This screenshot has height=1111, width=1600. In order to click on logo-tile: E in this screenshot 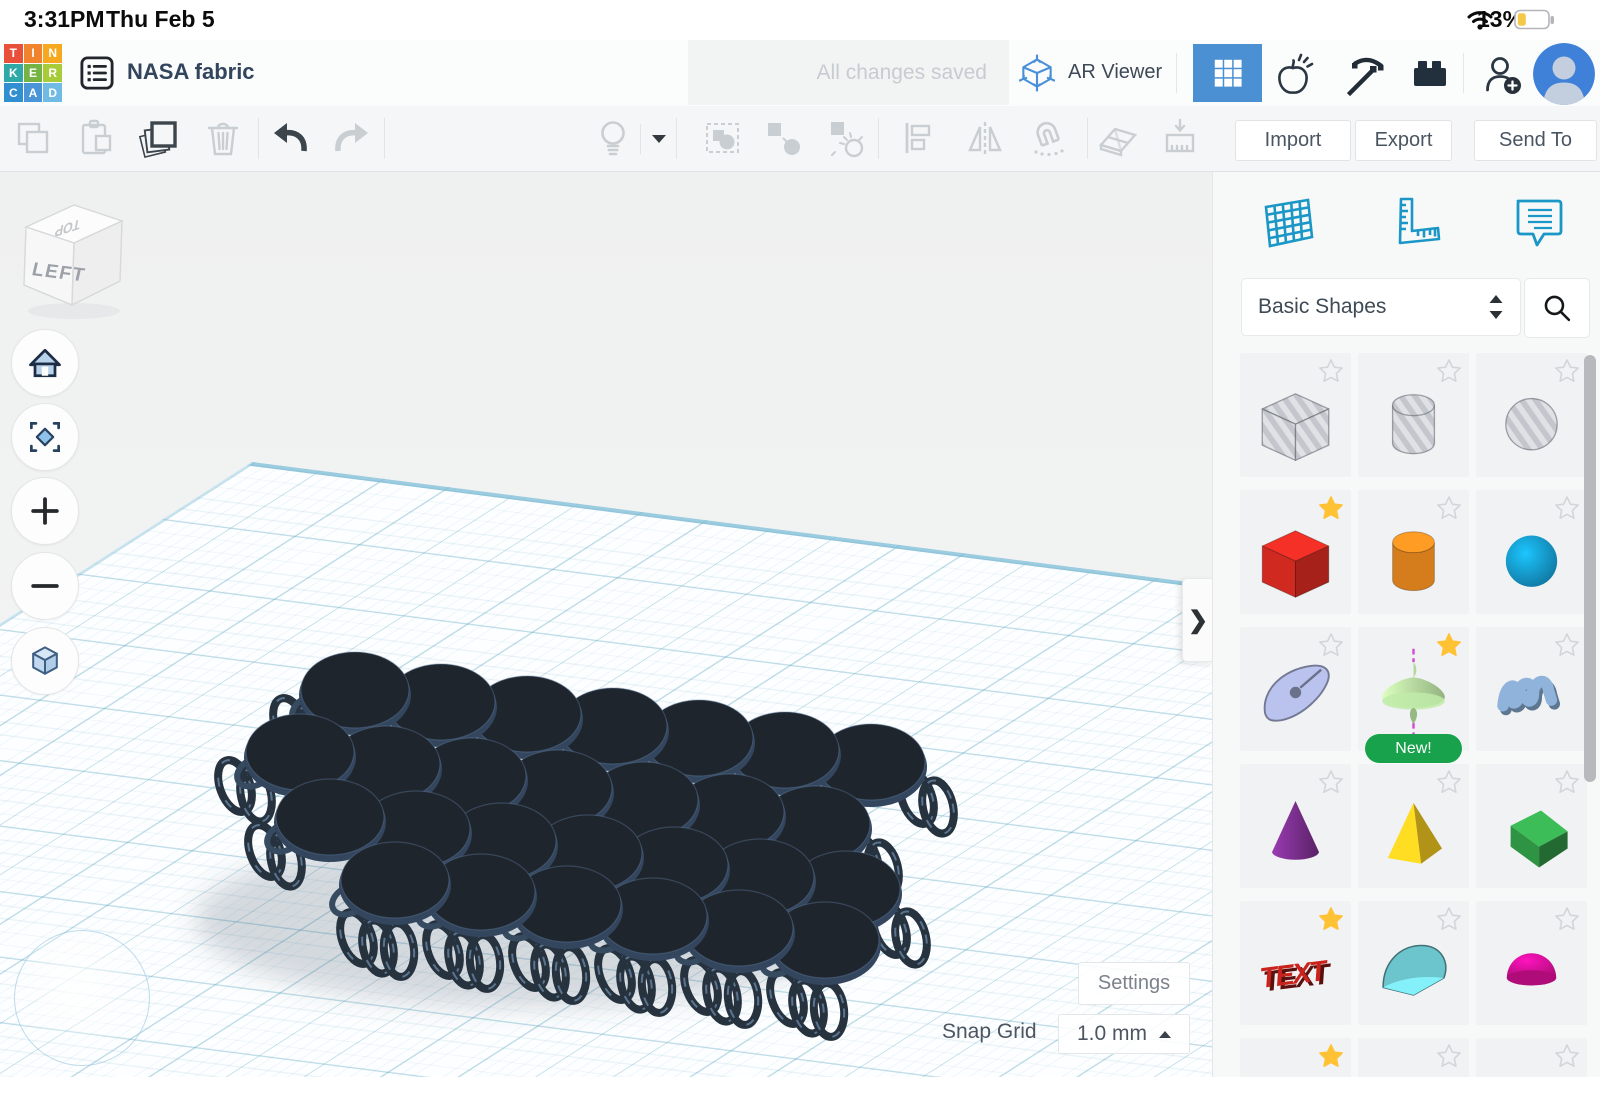, I will do `click(33, 73)`.